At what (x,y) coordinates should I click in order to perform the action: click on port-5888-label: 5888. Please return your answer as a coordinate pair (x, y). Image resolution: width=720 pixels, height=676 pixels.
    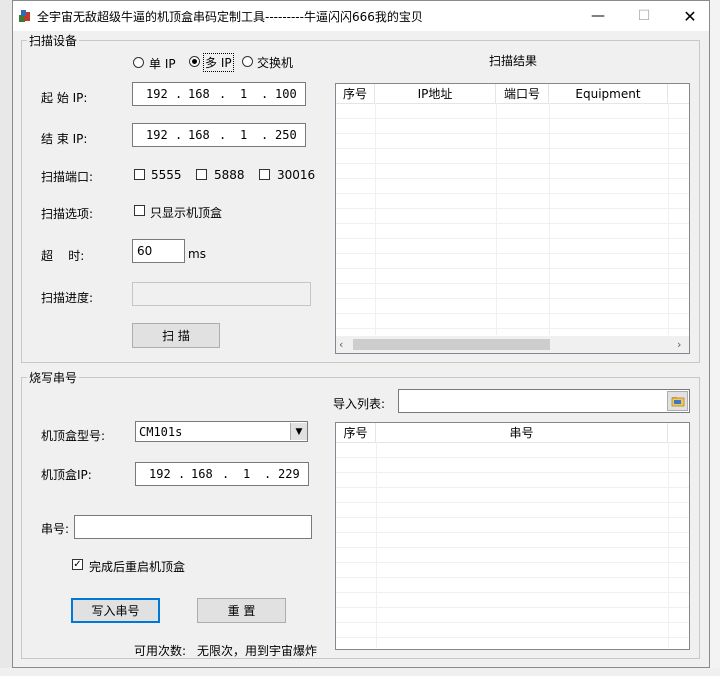
    Looking at the image, I should click on (229, 175).